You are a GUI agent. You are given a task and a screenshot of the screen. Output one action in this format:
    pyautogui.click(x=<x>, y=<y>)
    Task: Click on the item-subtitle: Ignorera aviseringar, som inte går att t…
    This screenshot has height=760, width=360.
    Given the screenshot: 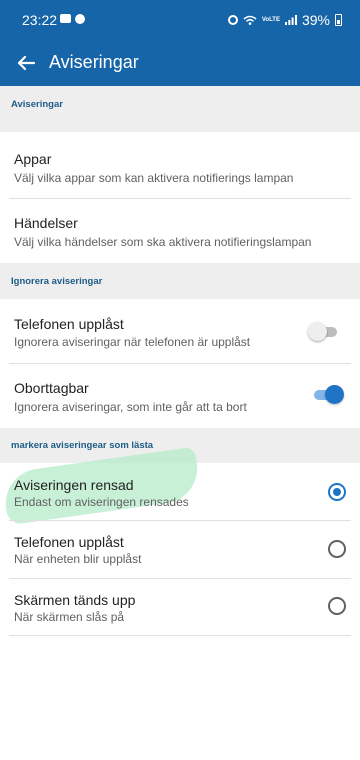 What is the action you would take?
    pyautogui.click(x=130, y=407)
    